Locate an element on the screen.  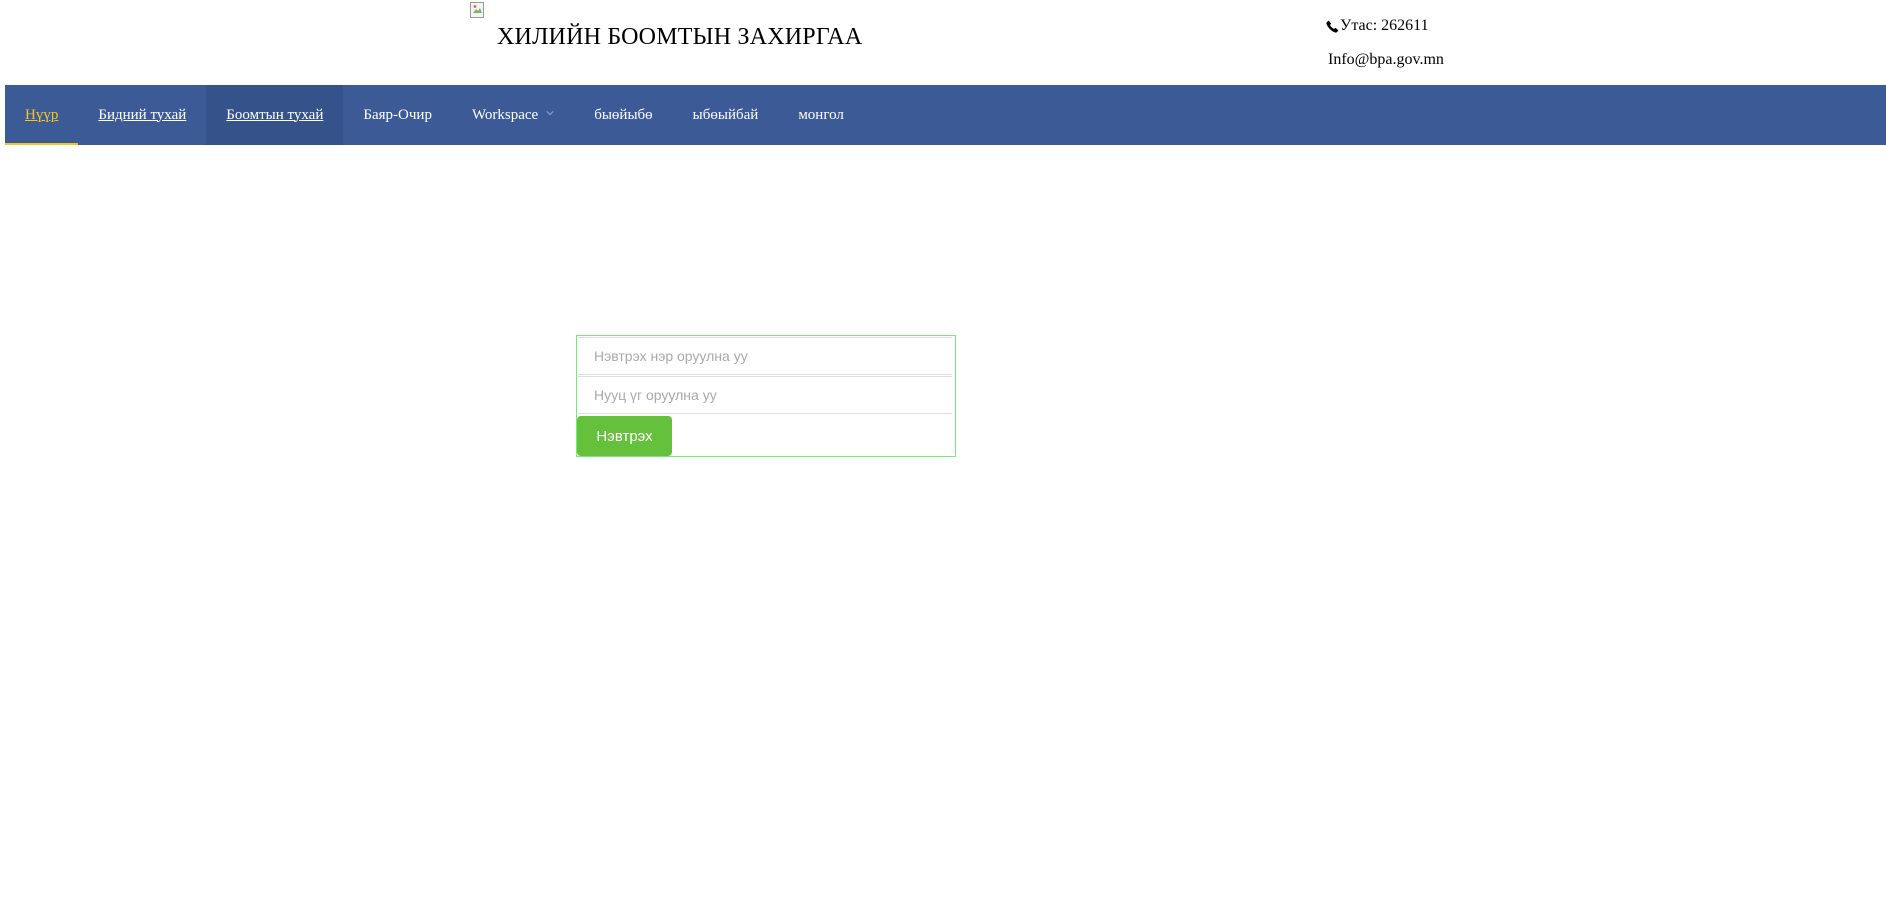
broken-image-icon is located at coordinates (477, 10).